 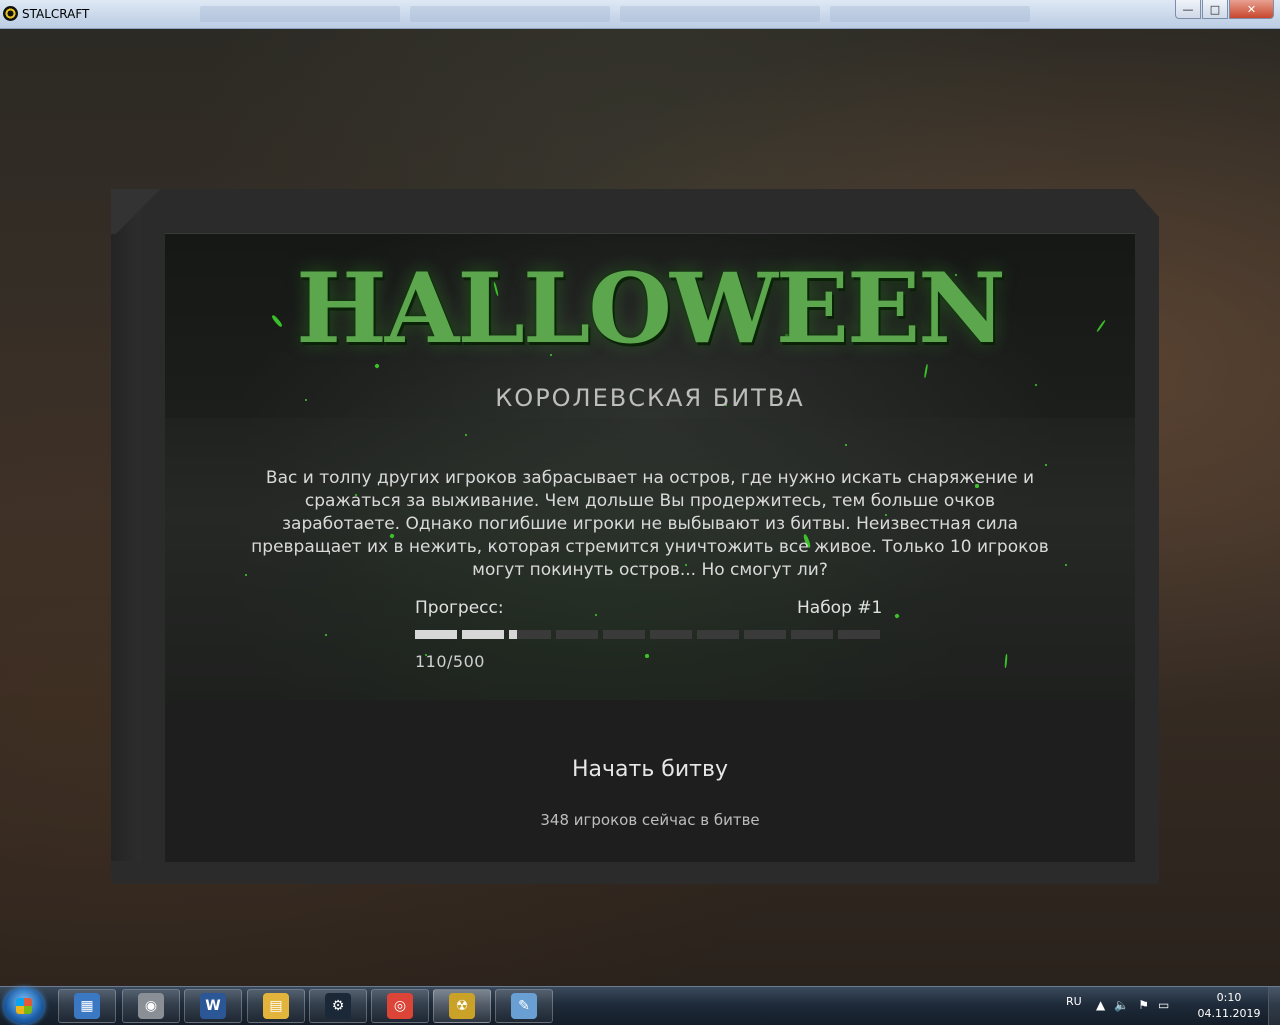 I want to click on word-icon: W, so click(x=213, y=1006).